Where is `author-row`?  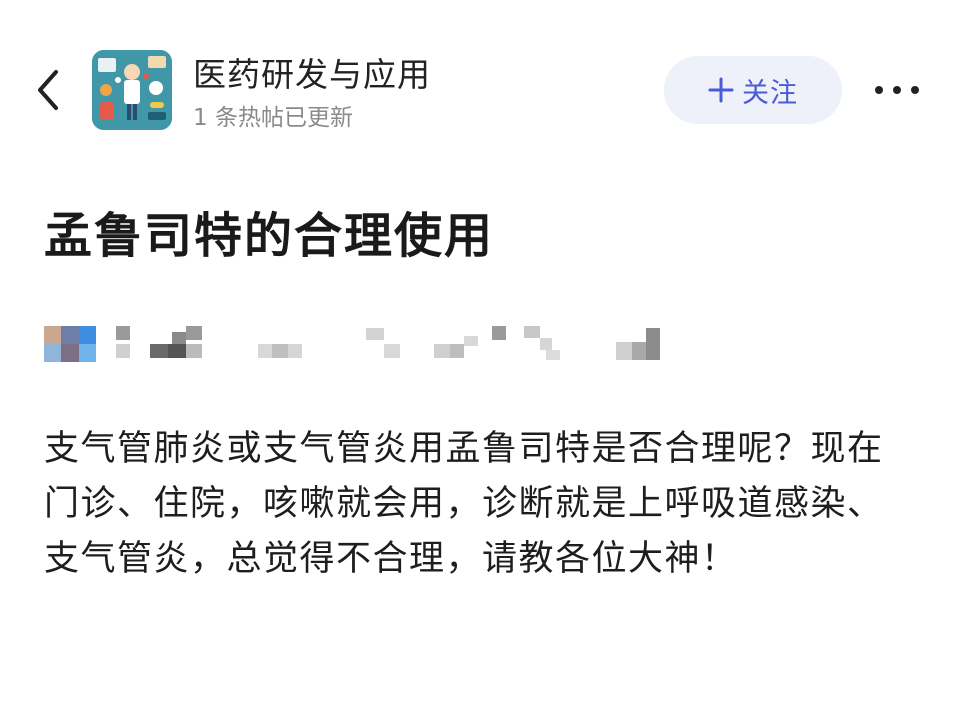
author-row is located at coordinates (394, 344).